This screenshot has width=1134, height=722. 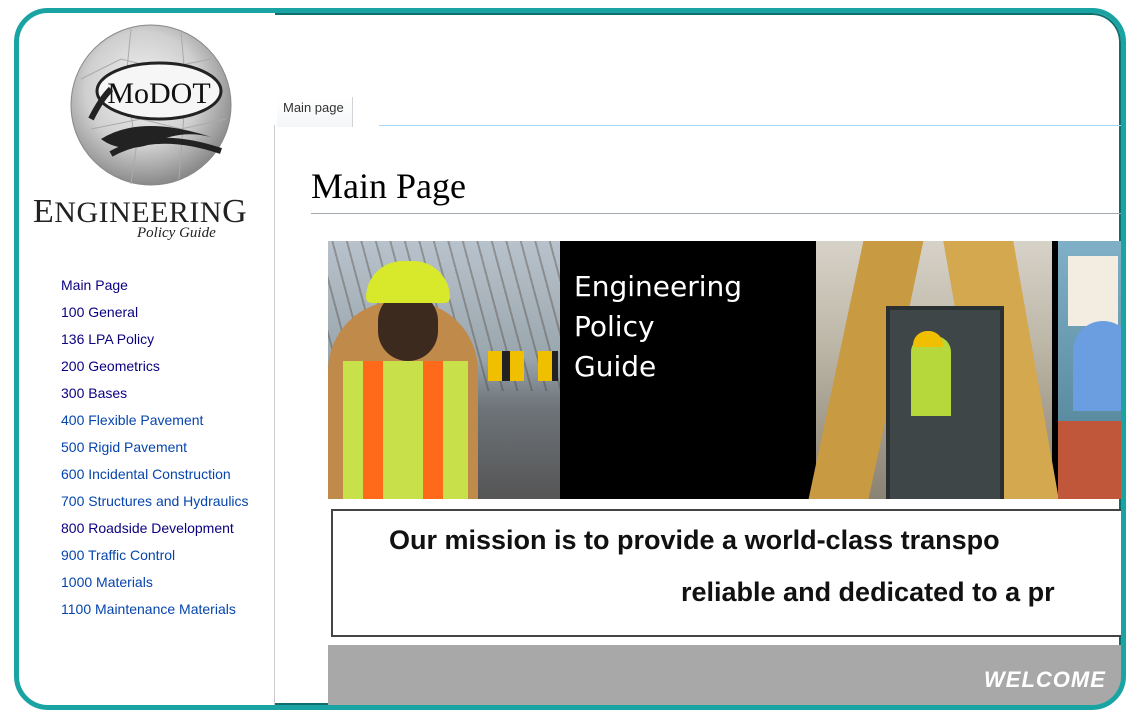 What do you see at coordinates (161, 420) in the screenshot?
I see `sidebar-item-400-flexible-pavement: 400 Flexible Pavement` at bounding box center [161, 420].